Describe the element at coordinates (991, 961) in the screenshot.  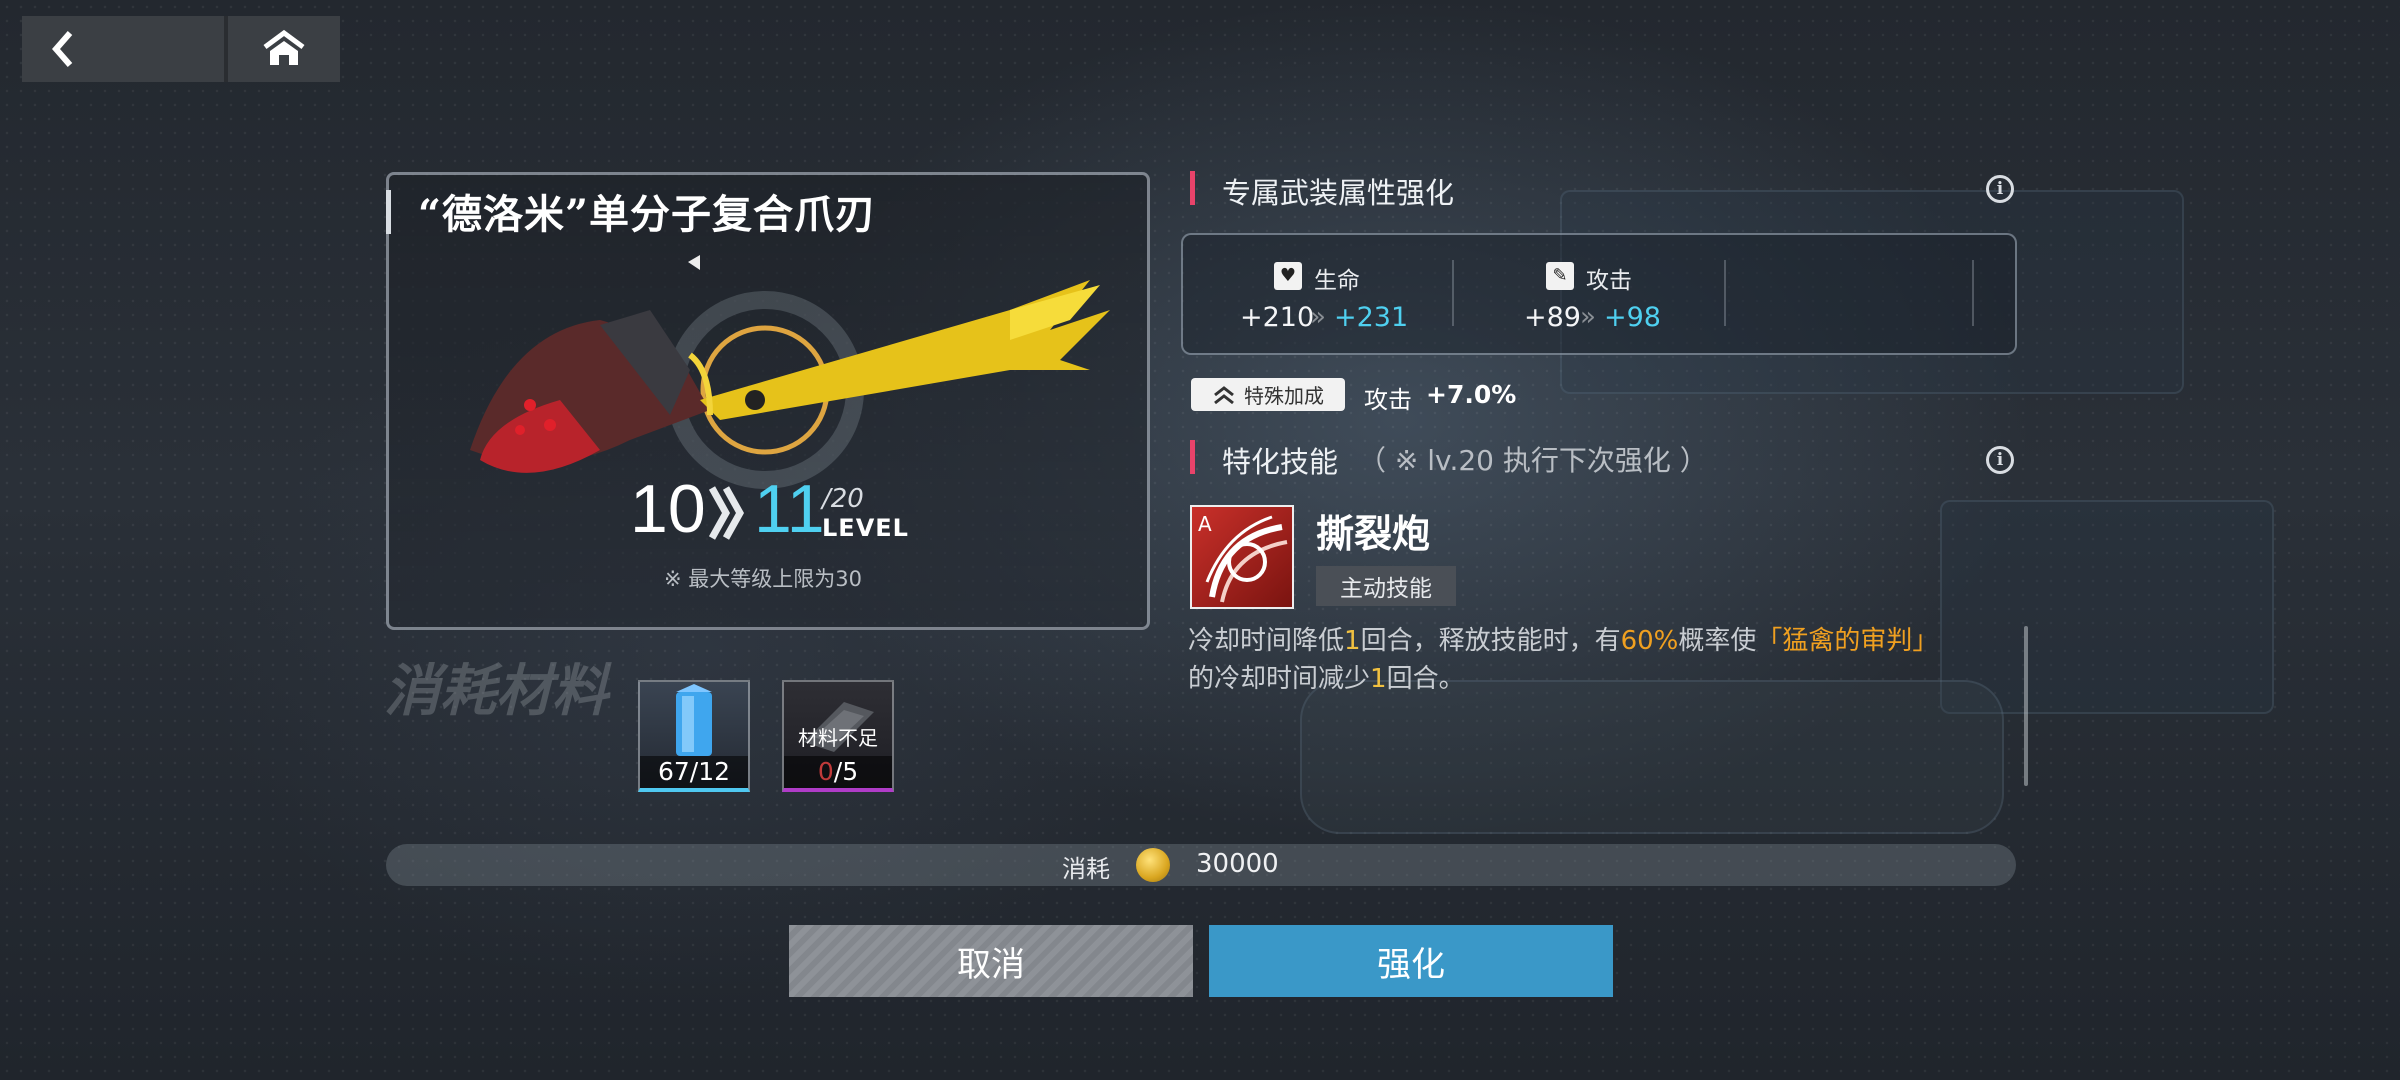
I see `cancel-button: 取消` at that location.